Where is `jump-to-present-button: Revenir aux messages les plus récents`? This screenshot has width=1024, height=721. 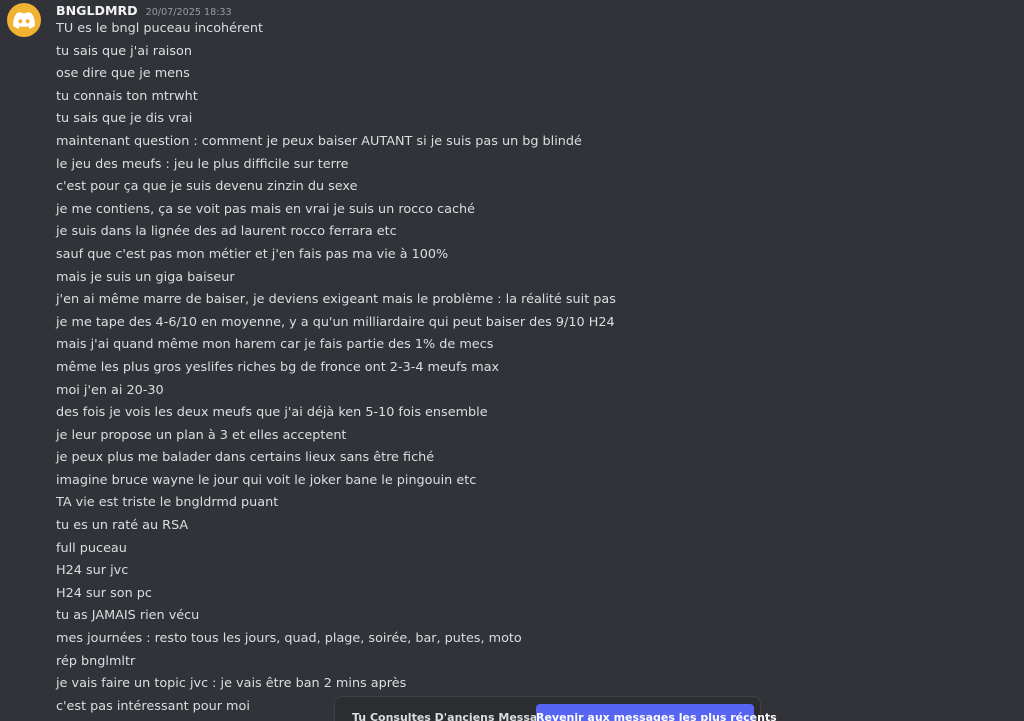 jump-to-present-button: Revenir aux messages les plus récents is located at coordinates (656, 712).